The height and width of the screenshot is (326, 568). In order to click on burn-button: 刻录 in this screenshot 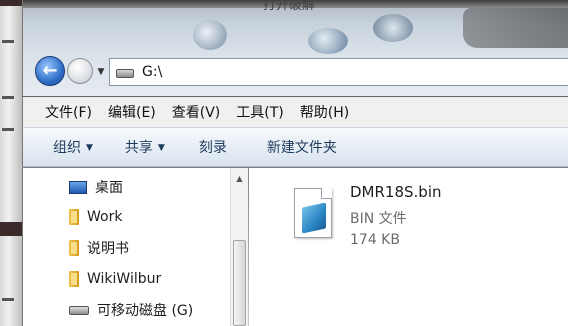, I will do `click(213, 147)`.